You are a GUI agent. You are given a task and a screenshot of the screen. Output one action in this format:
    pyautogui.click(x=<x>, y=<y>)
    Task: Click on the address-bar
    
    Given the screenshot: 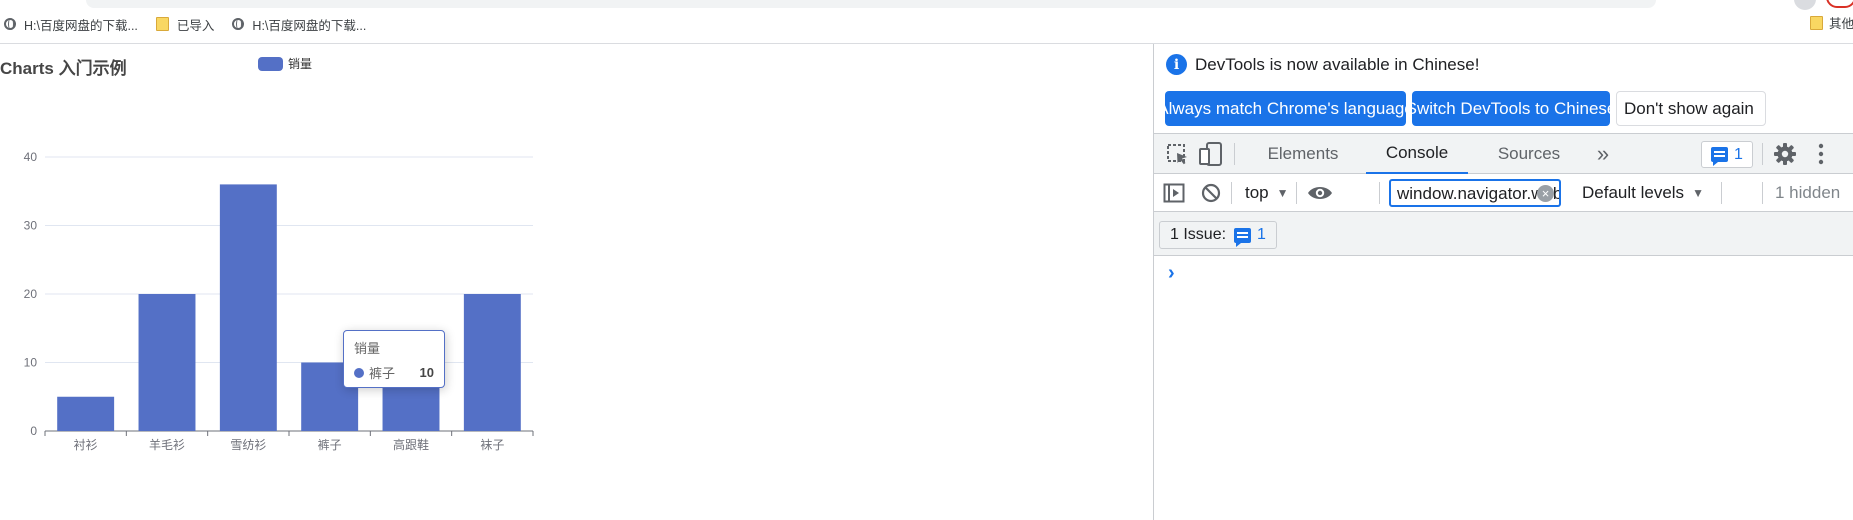 What is the action you would take?
    pyautogui.click(x=871, y=4)
    